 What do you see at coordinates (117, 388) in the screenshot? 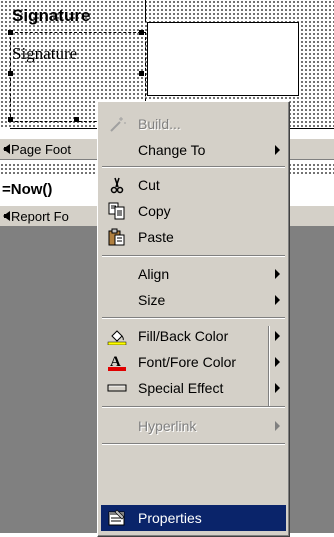
I see `special-effect-icon` at bounding box center [117, 388].